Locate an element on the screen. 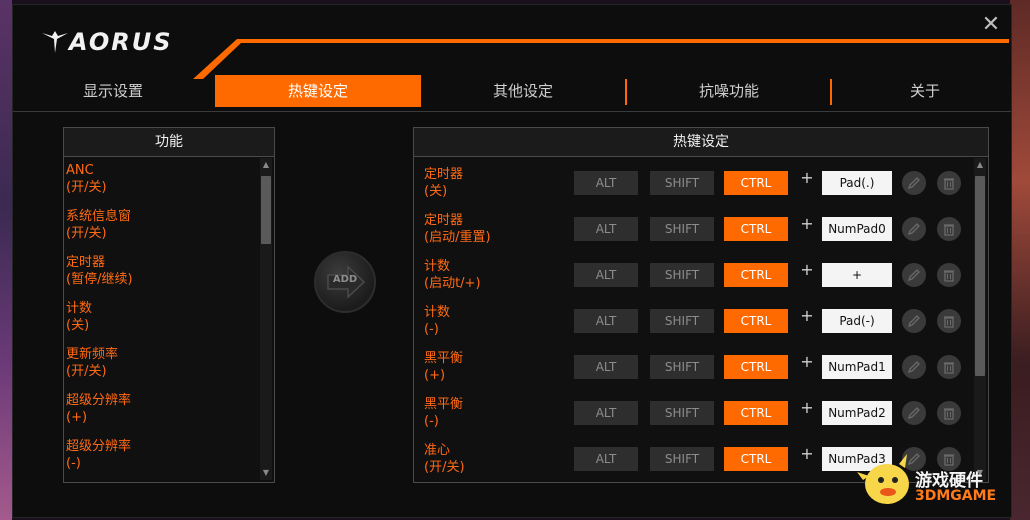 The width and height of the screenshot is (1030, 520). tab-display-settings: 显示设置 is located at coordinates (113, 91).